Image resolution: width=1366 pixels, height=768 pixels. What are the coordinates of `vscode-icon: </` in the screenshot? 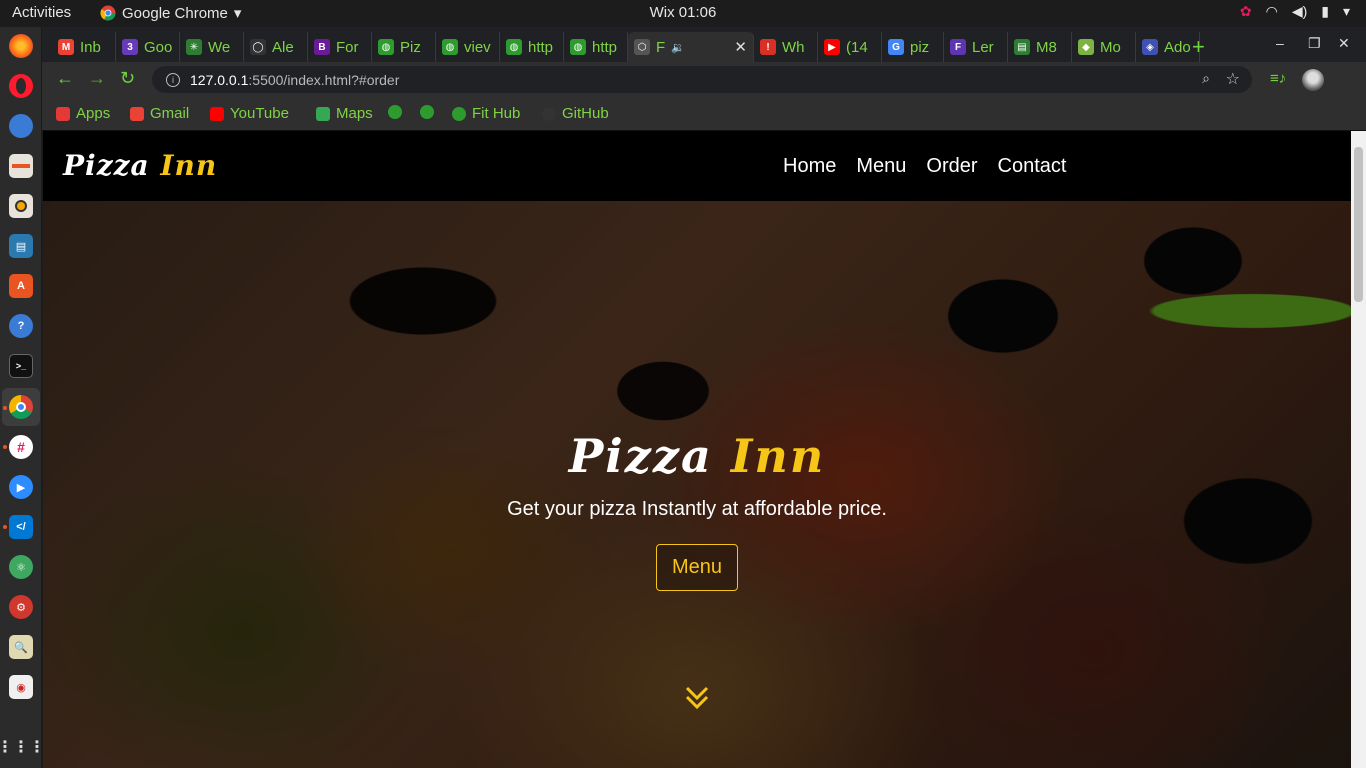 It's located at (21, 527).